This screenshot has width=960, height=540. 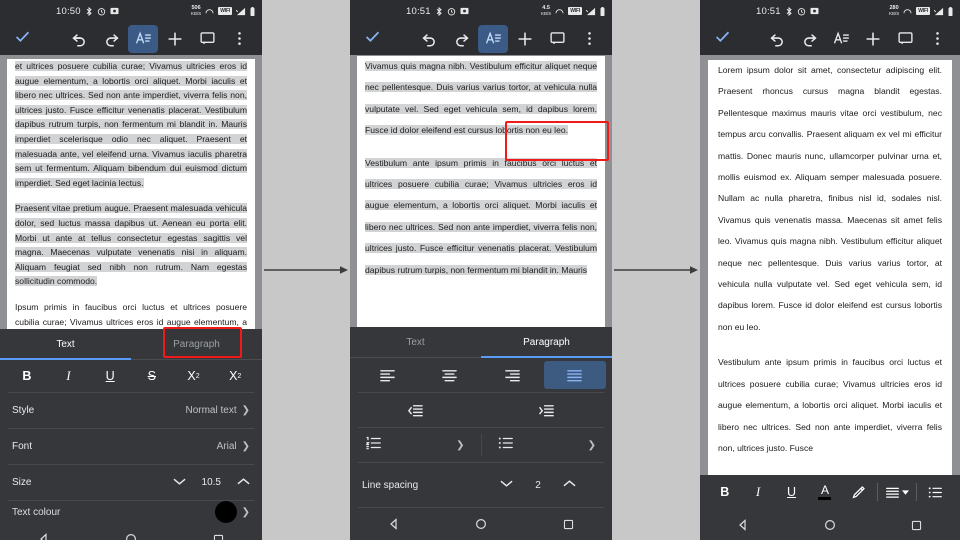 I want to click on align-dropdown-button, so click(x=896, y=492).